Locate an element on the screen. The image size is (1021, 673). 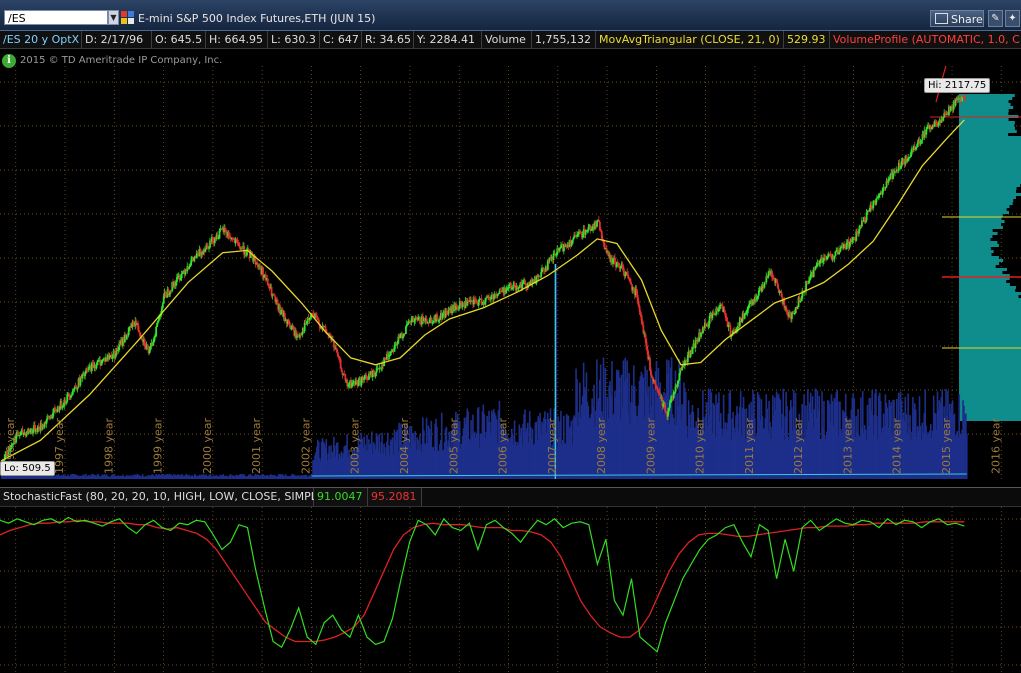
bar-high: H: 664.95 is located at coordinates (237, 39).